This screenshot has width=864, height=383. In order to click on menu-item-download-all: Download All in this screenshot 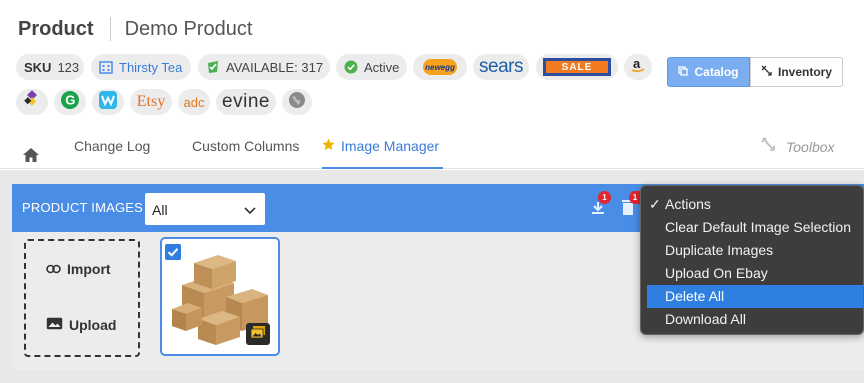, I will do `click(752, 319)`.